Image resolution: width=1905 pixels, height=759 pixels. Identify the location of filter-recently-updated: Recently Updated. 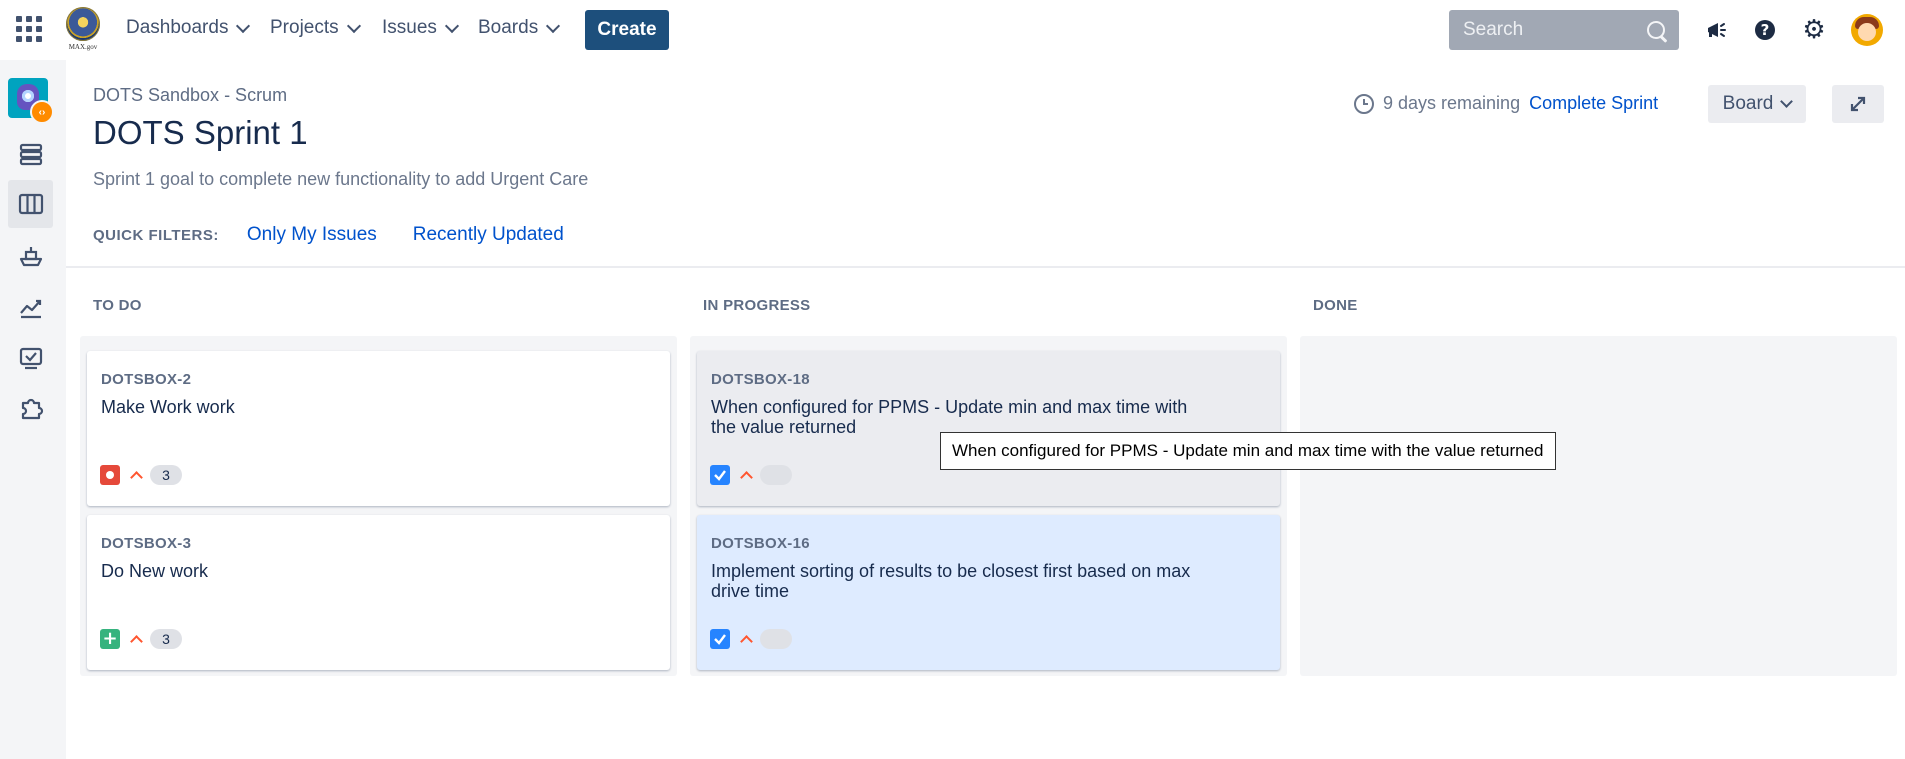
(488, 235).